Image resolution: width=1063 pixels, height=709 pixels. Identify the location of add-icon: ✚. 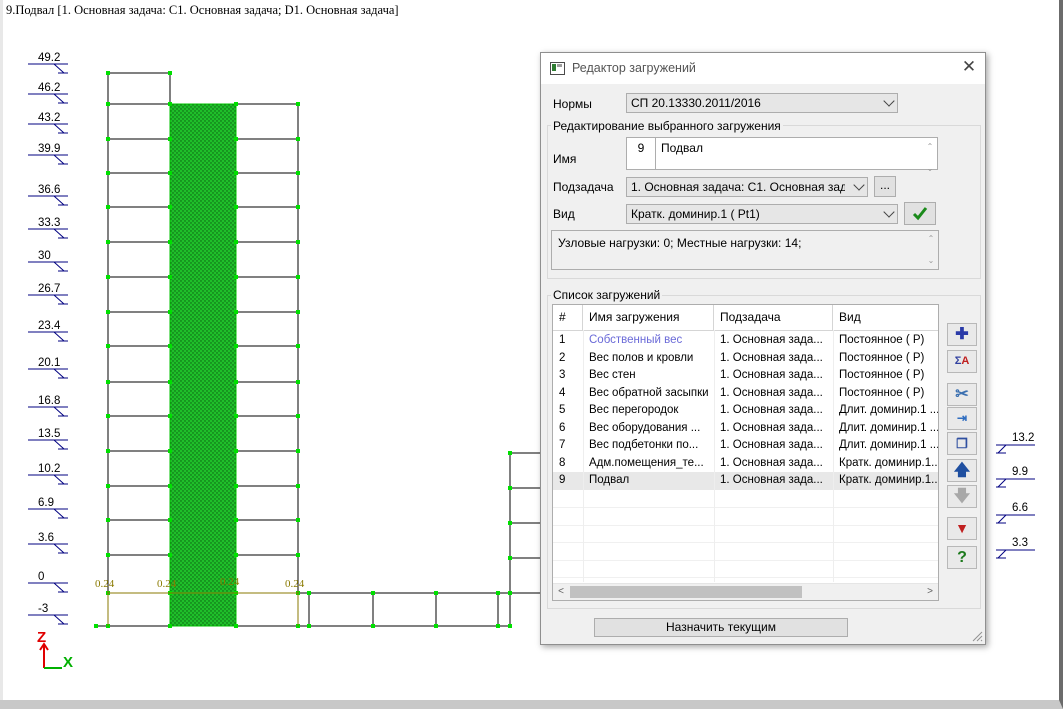
(962, 334).